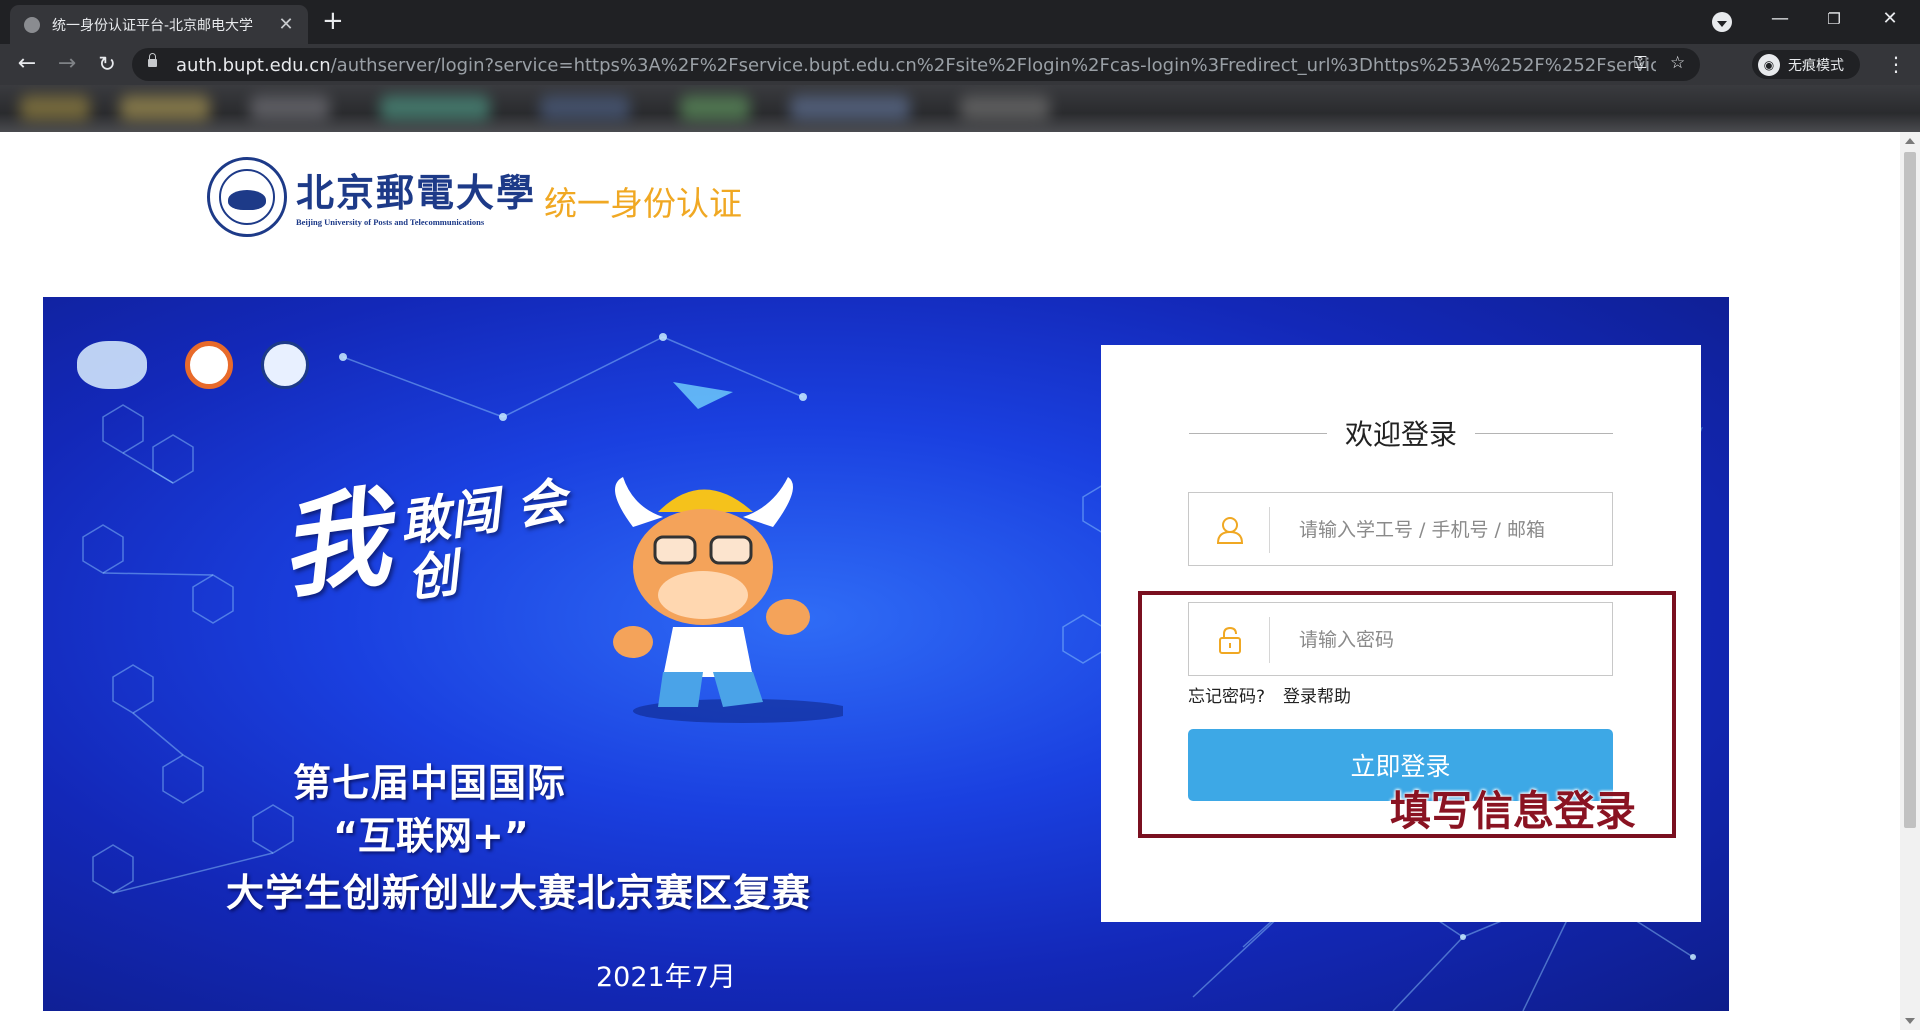 This screenshot has width=1920, height=1030. I want to click on incognito-indicator: ◉ 无痕模式, so click(1806, 64).